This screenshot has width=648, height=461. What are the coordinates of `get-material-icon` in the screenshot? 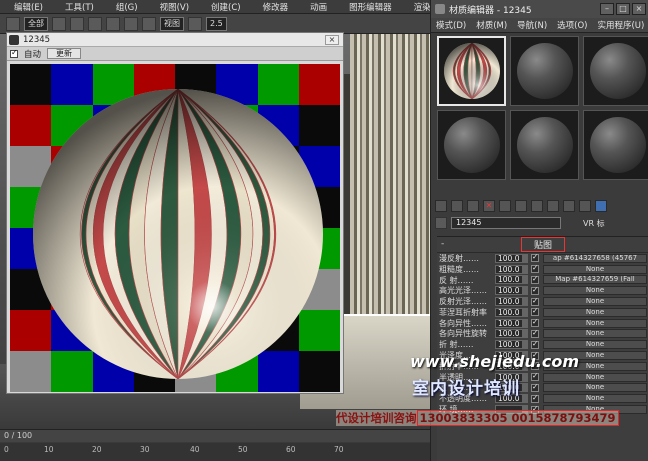 It's located at (441, 206).